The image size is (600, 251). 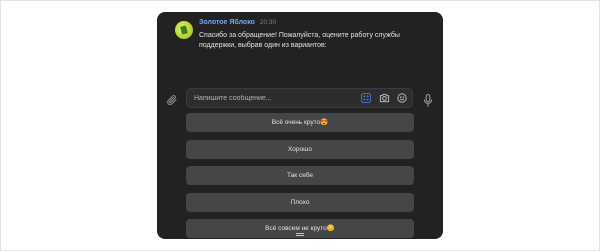 What do you see at coordinates (366, 98) in the screenshot?
I see `keyboard-icon` at bounding box center [366, 98].